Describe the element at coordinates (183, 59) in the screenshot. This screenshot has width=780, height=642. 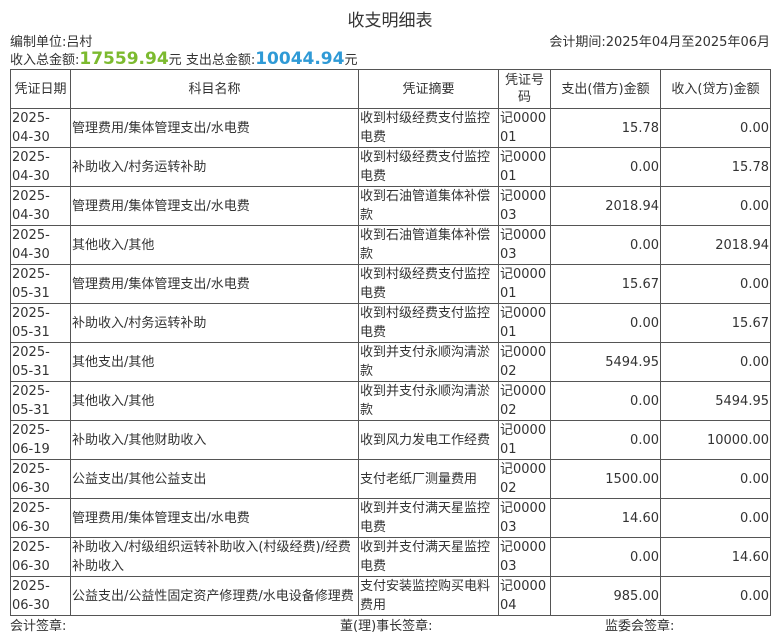
I see `totals-line: 收入总金额:17559.94元 支出总金额:10044.94元` at that location.